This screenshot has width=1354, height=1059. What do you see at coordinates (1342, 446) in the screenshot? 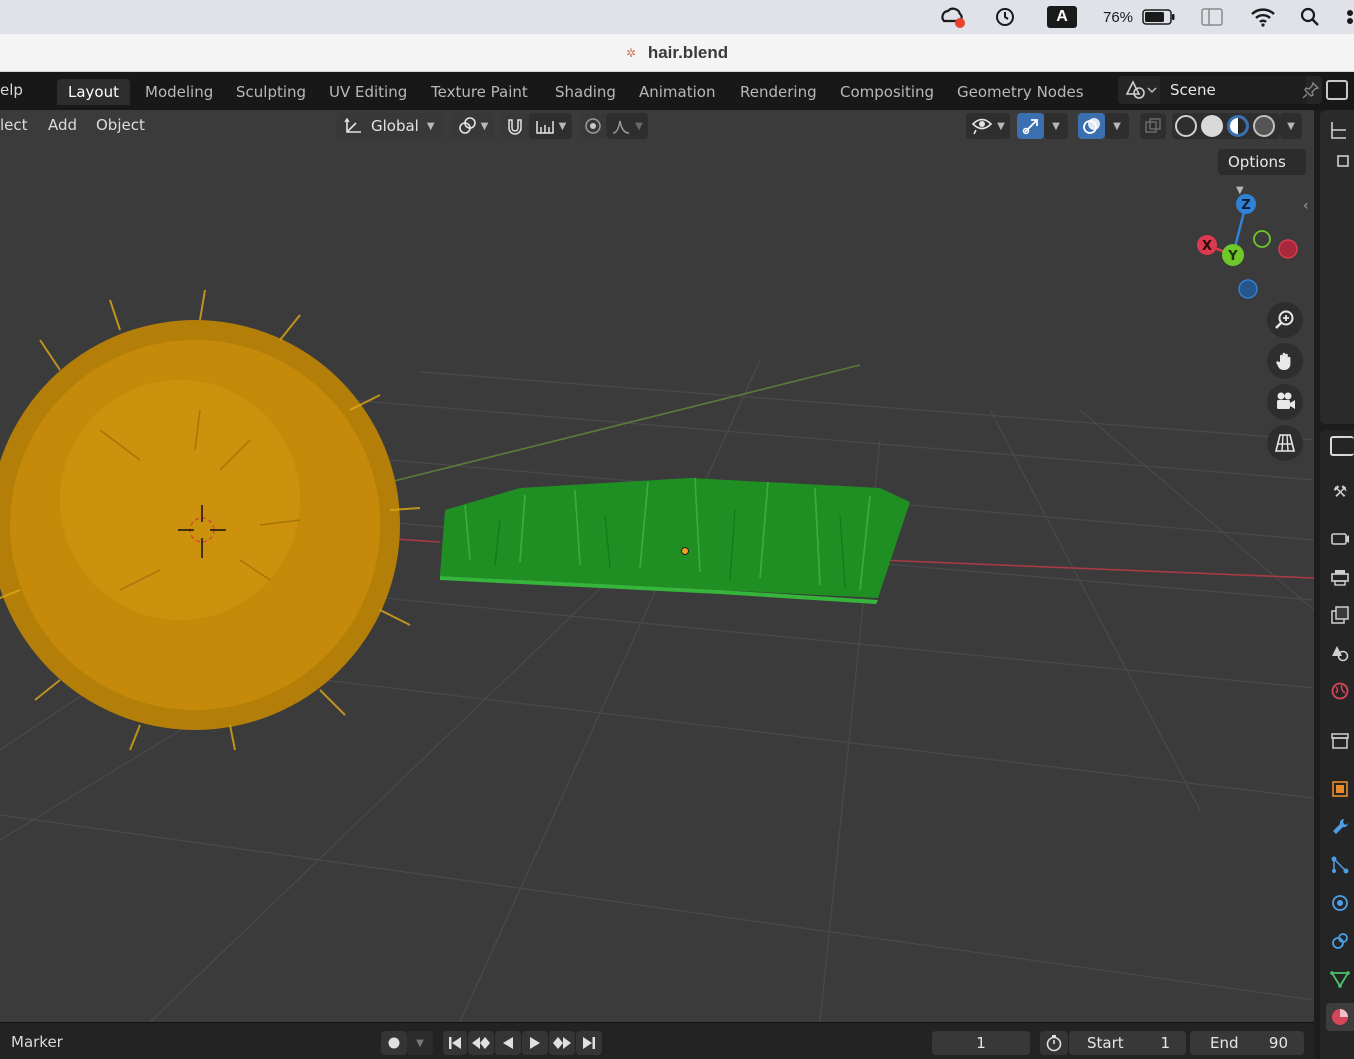
I see `properties-editor-icon` at bounding box center [1342, 446].